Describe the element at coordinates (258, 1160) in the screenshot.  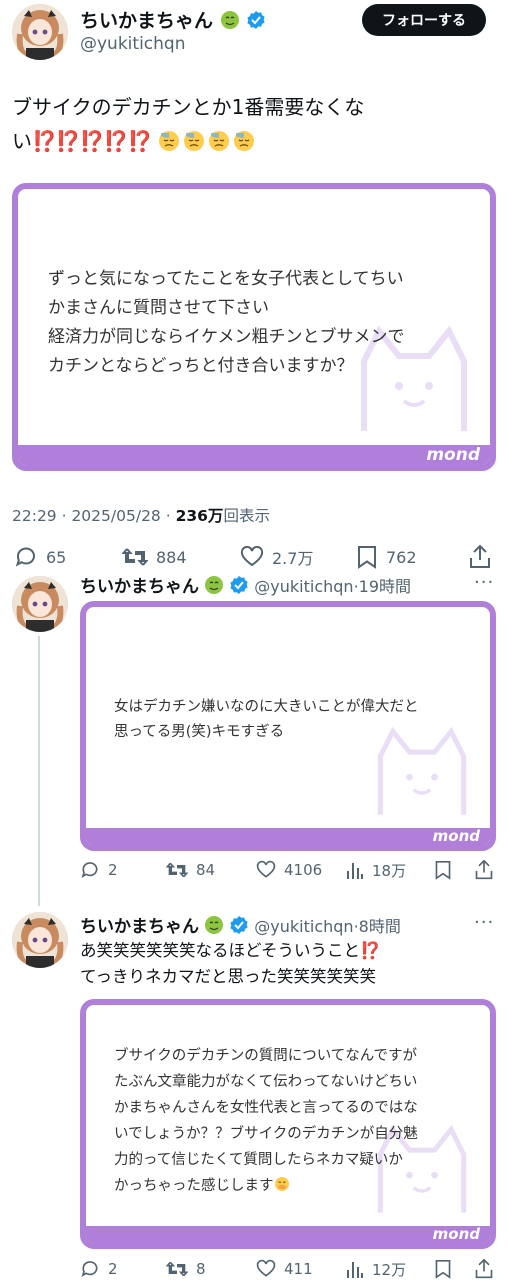
I see `card-question-line: 力的って信じたくて質問したらネカマ疑いか` at that location.